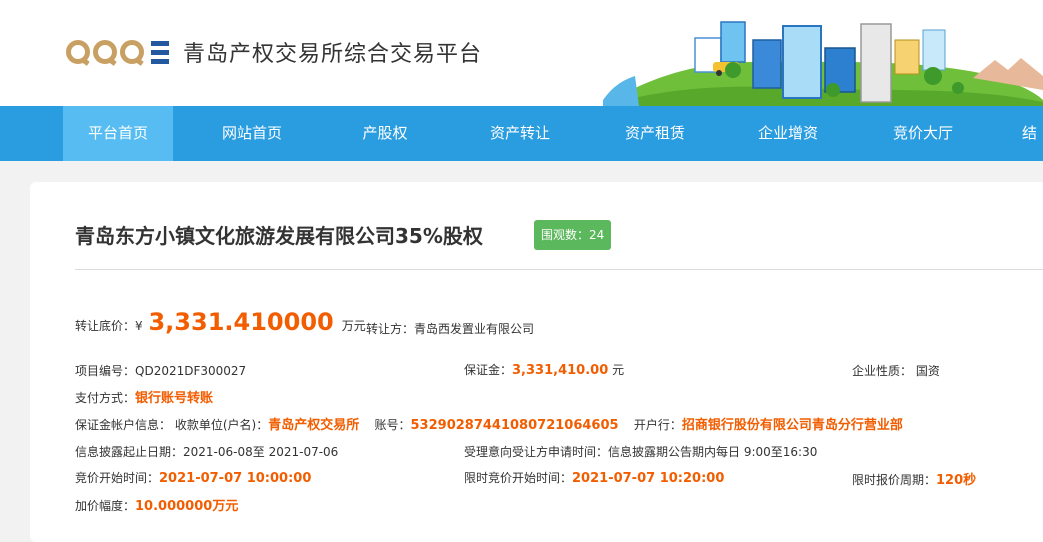  I want to click on increment-line: 加价幅度：10.000000万元, so click(156, 504).